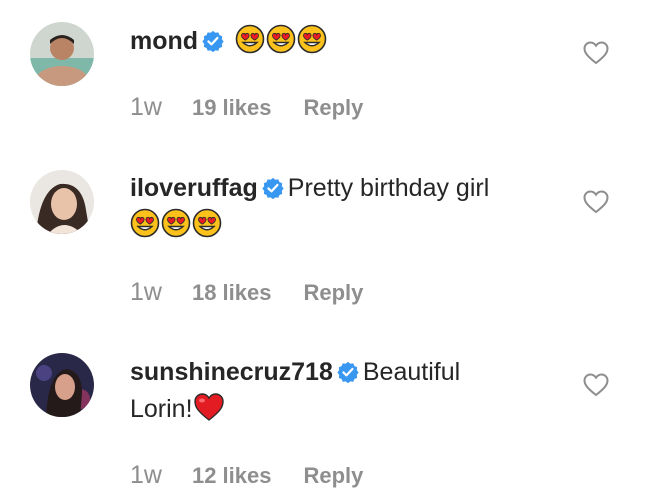 The width and height of the screenshot is (658, 504). I want to click on comment-text: sunshinecruz718 Beautiful Lorin!, so click(345, 393).